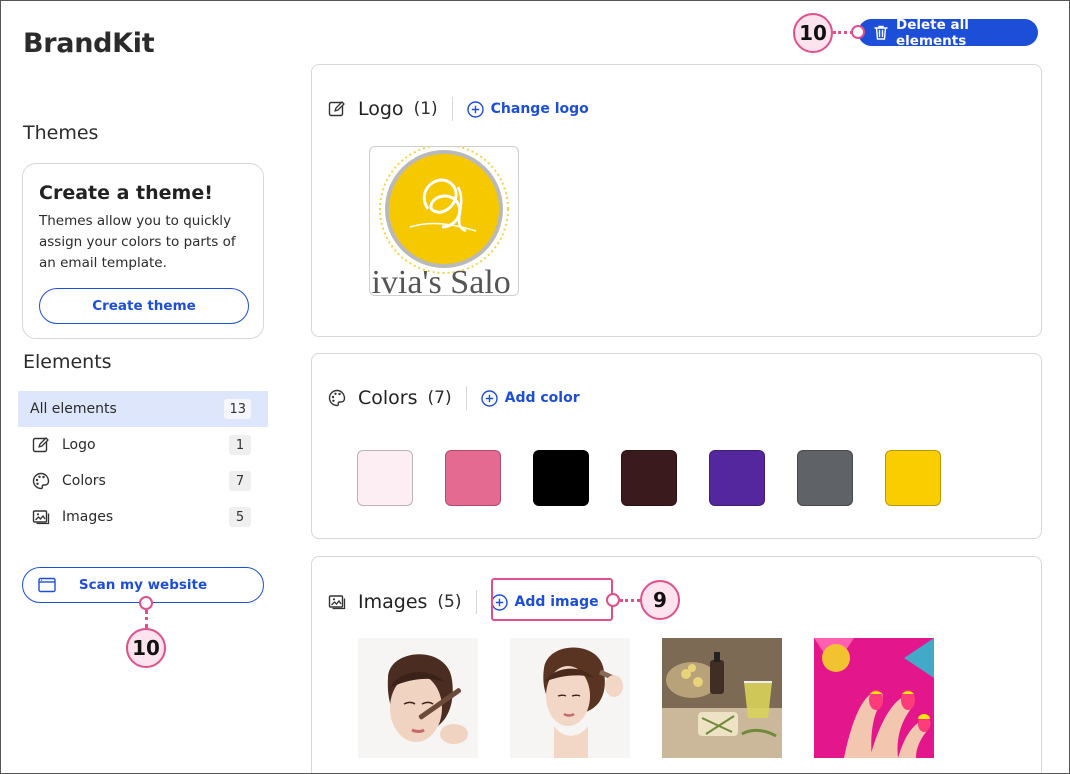 The image size is (1070, 774). I want to click on delete-all-button: Delete all elements, so click(948, 32).